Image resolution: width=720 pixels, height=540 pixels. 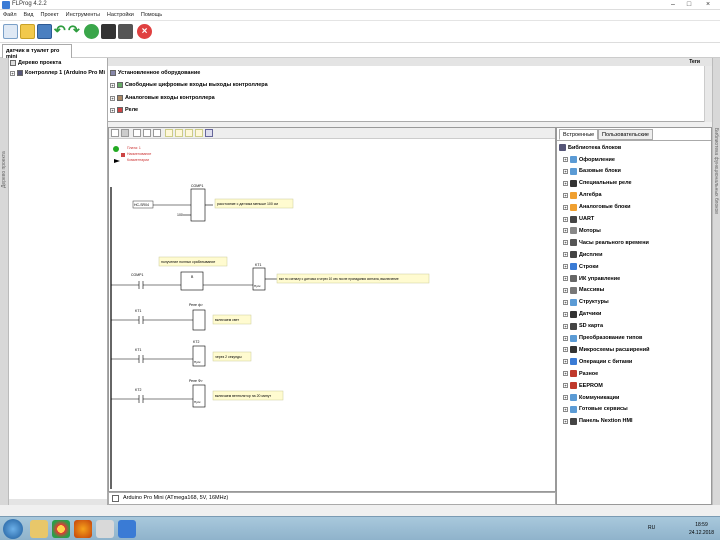 I want to click on left-side-strip: Дерево проекта, so click(x=4, y=281).